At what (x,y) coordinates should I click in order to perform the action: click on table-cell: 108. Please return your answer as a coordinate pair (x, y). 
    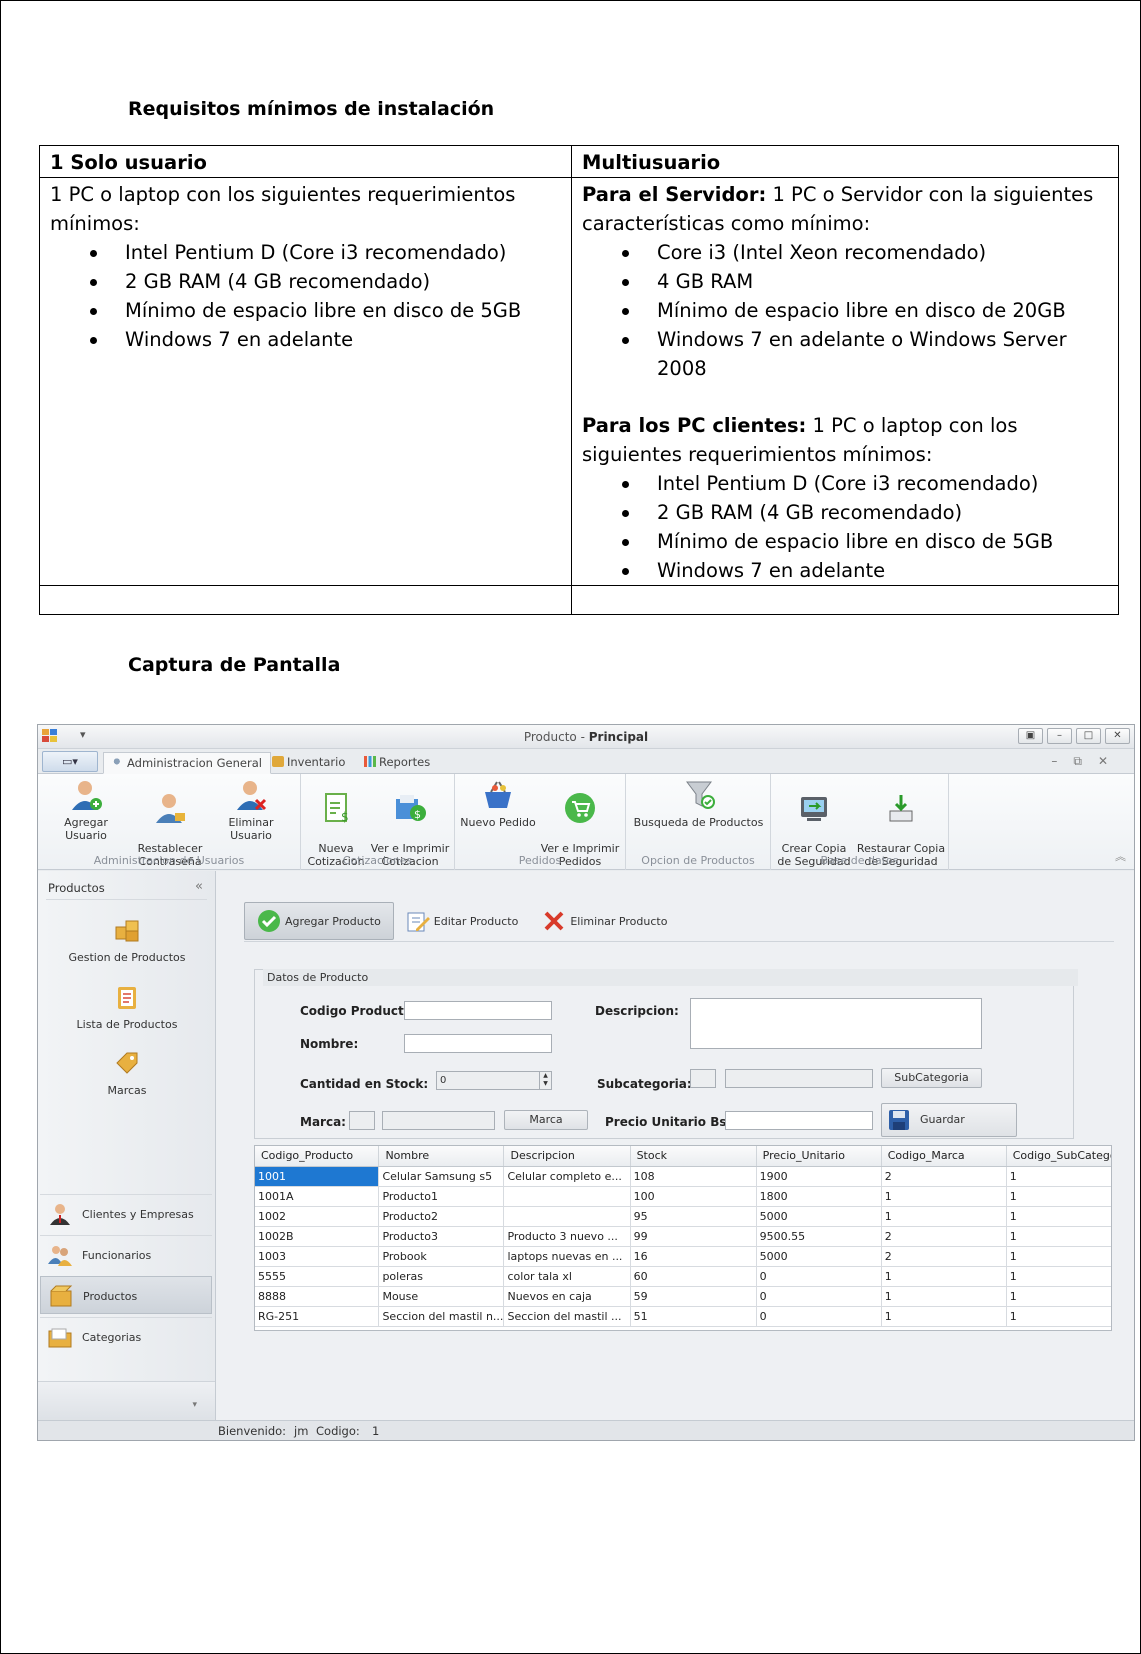
    Looking at the image, I should click on (693, 1176).